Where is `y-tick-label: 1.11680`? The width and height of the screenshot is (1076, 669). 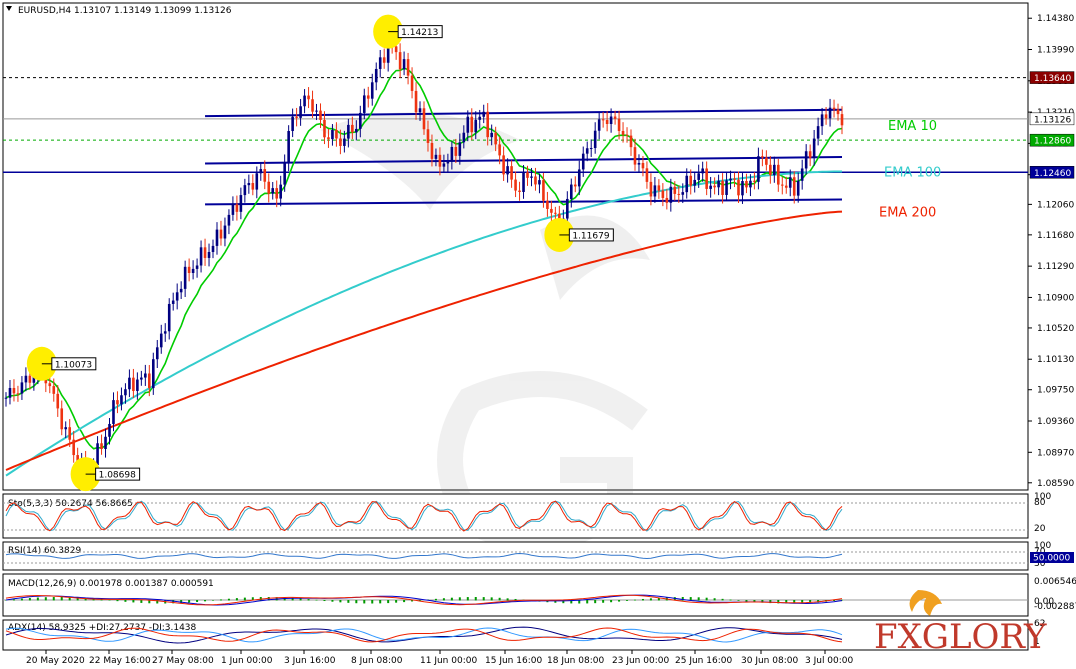 y-tick-label: 1.11680 is located at coordinates (1055, 236).